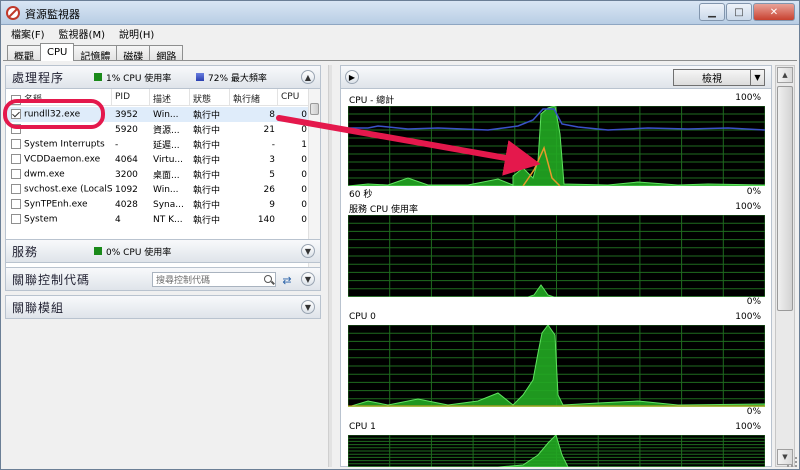  I want to click on tab-cpu: CPU, so click(57, 52).